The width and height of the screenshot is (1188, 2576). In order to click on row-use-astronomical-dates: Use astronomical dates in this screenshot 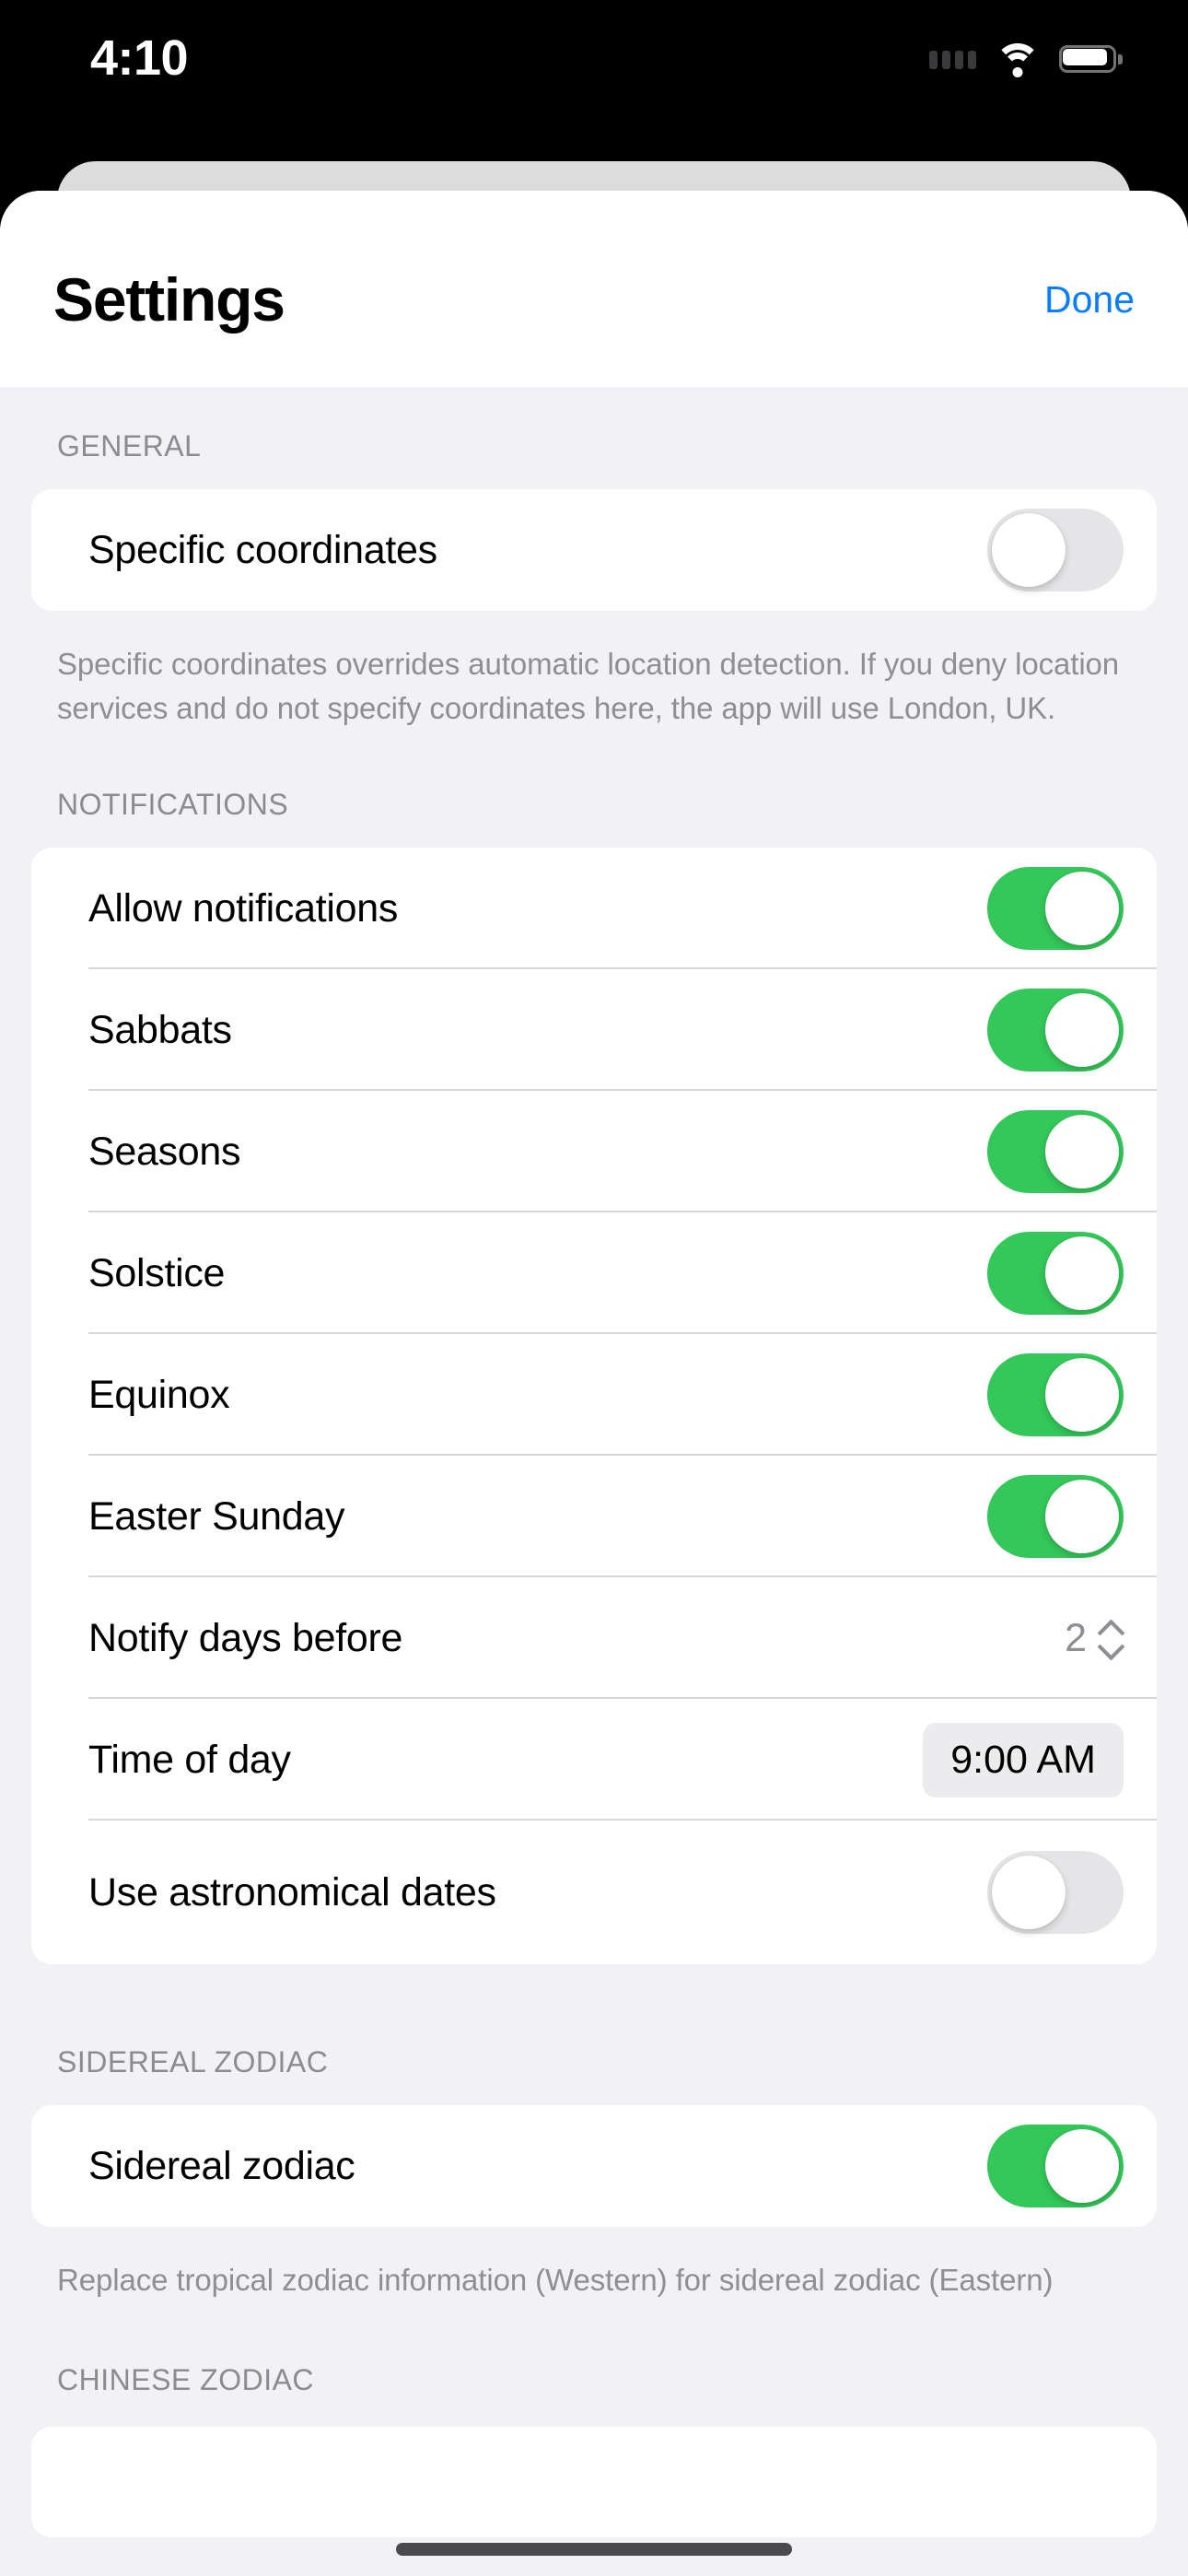, I will do `click(594, 1892)`.